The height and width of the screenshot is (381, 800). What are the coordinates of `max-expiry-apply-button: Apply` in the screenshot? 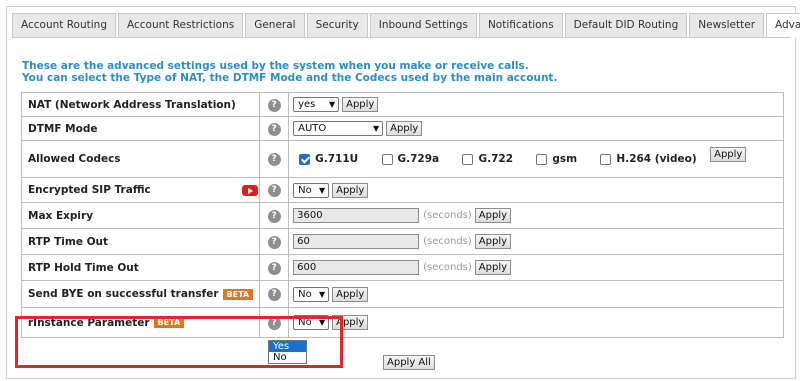 It's located at (493, 215).